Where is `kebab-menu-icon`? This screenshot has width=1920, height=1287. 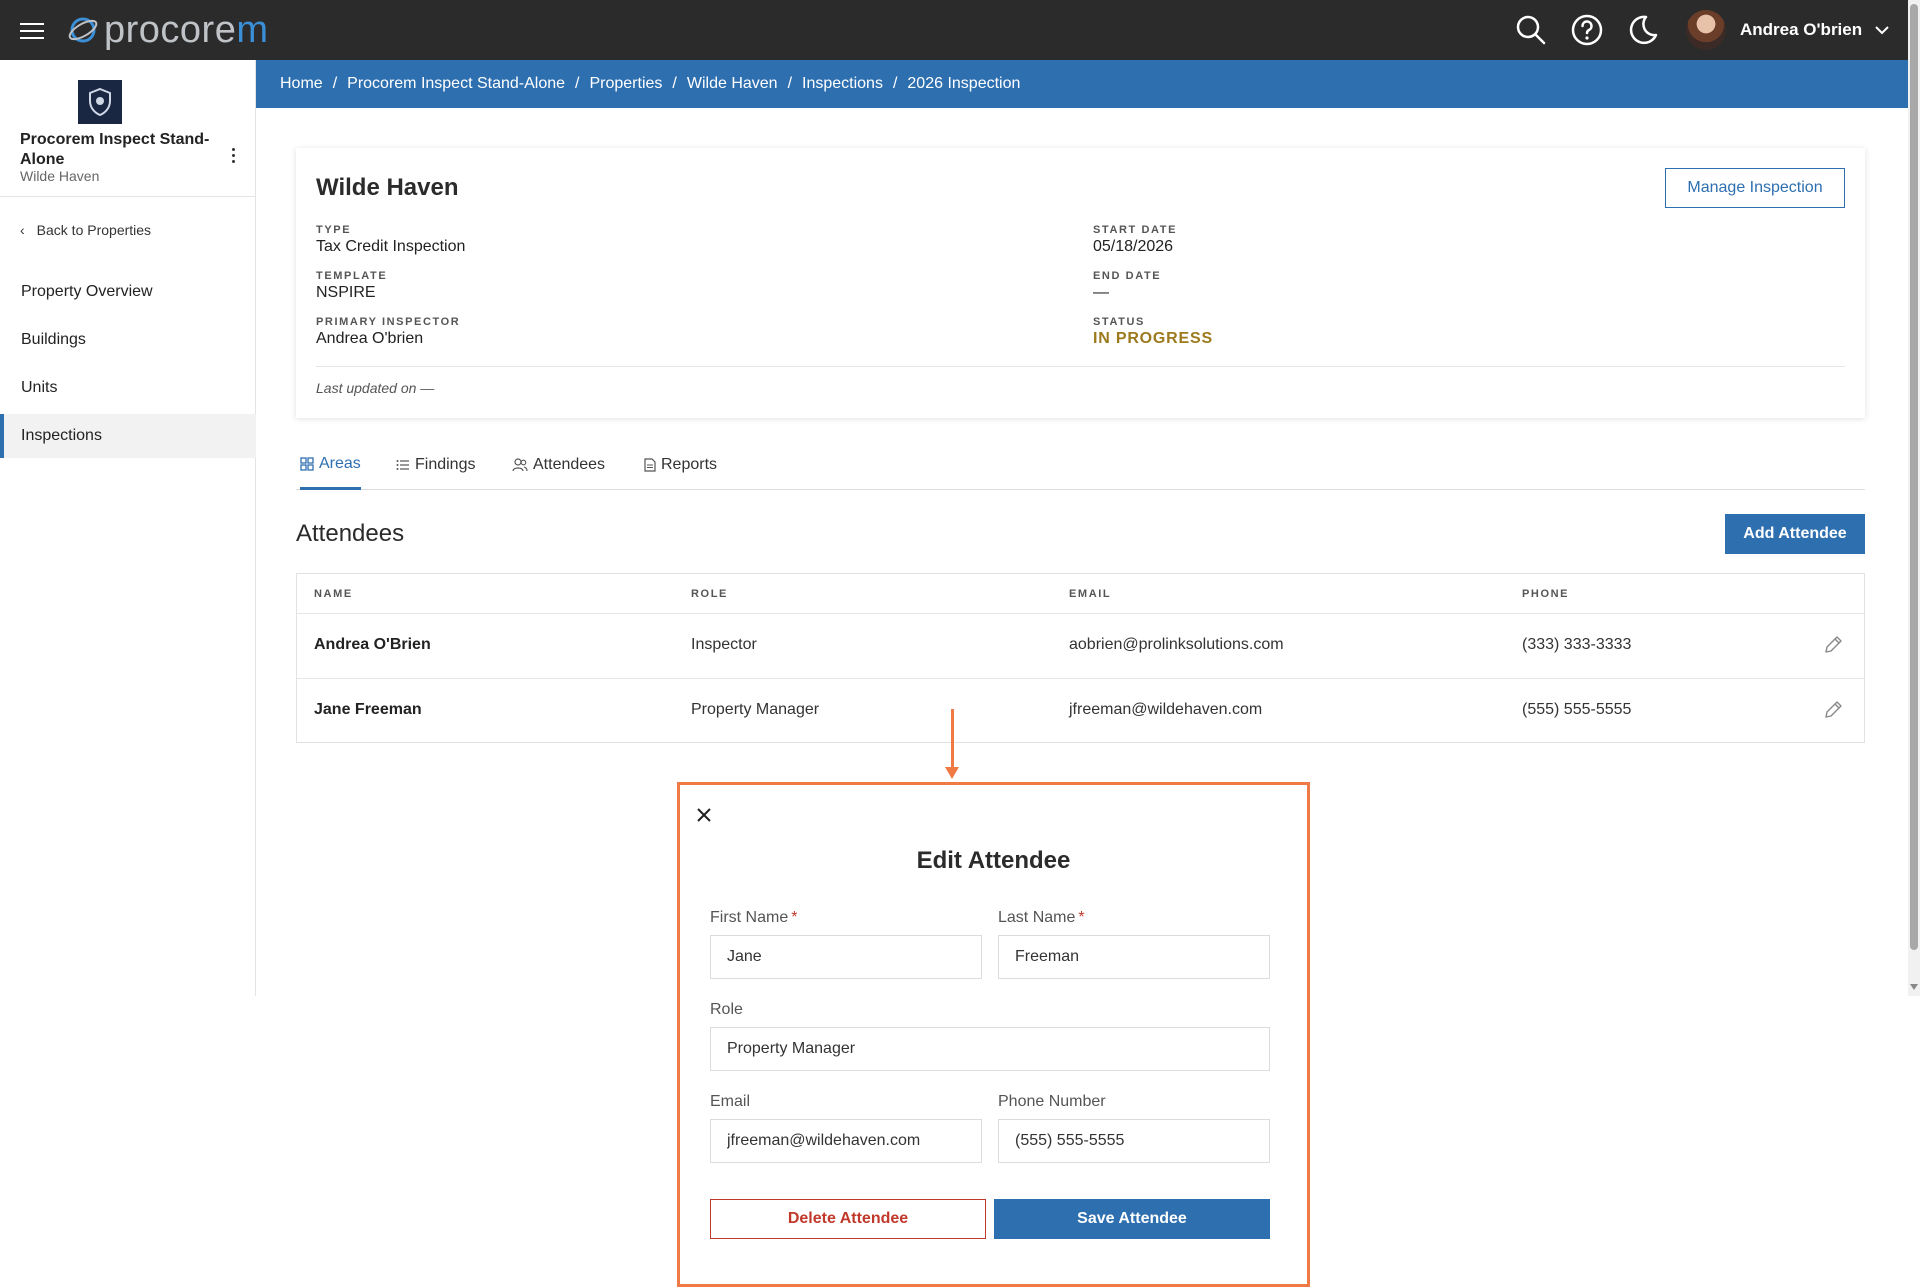
kebab-menu-icon is located at coordinates (233, 158).